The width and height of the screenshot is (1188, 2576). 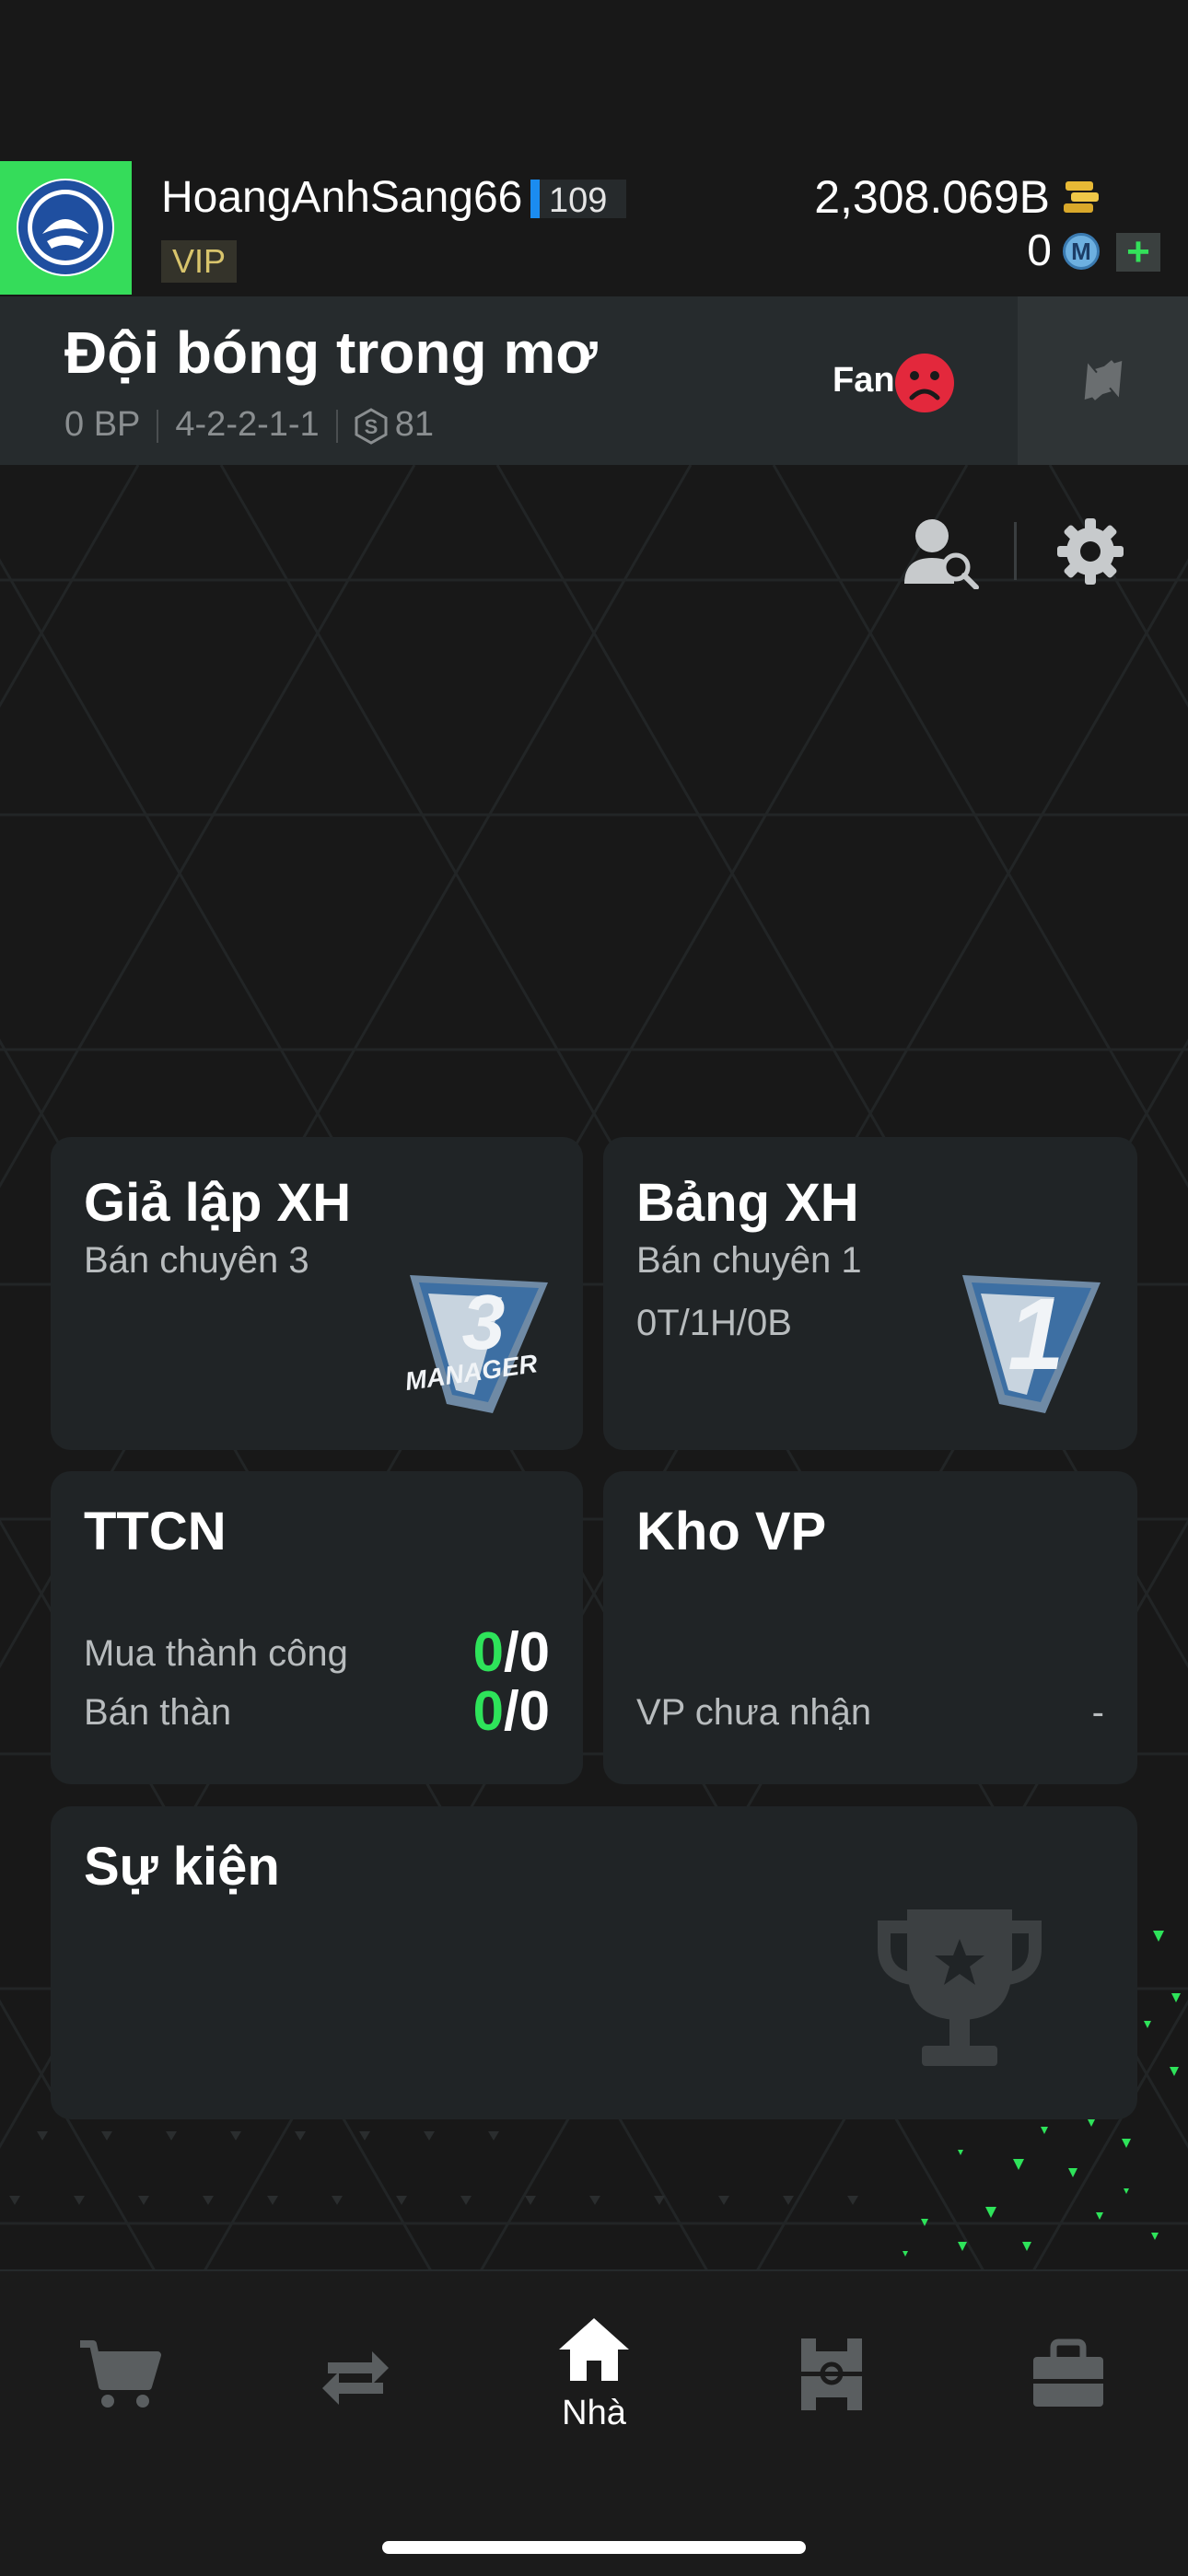 I want to click on rank-badge-3-icon: 3 MANAGER, so click(x=476, y=1344).